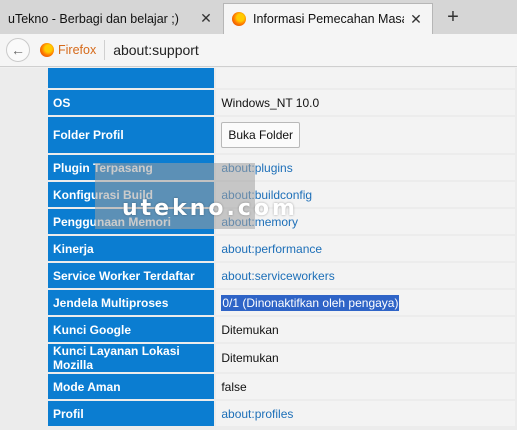  Describe the element at coordinates (131, 102) in the screenshot. I see `row-key: OS` at that location.